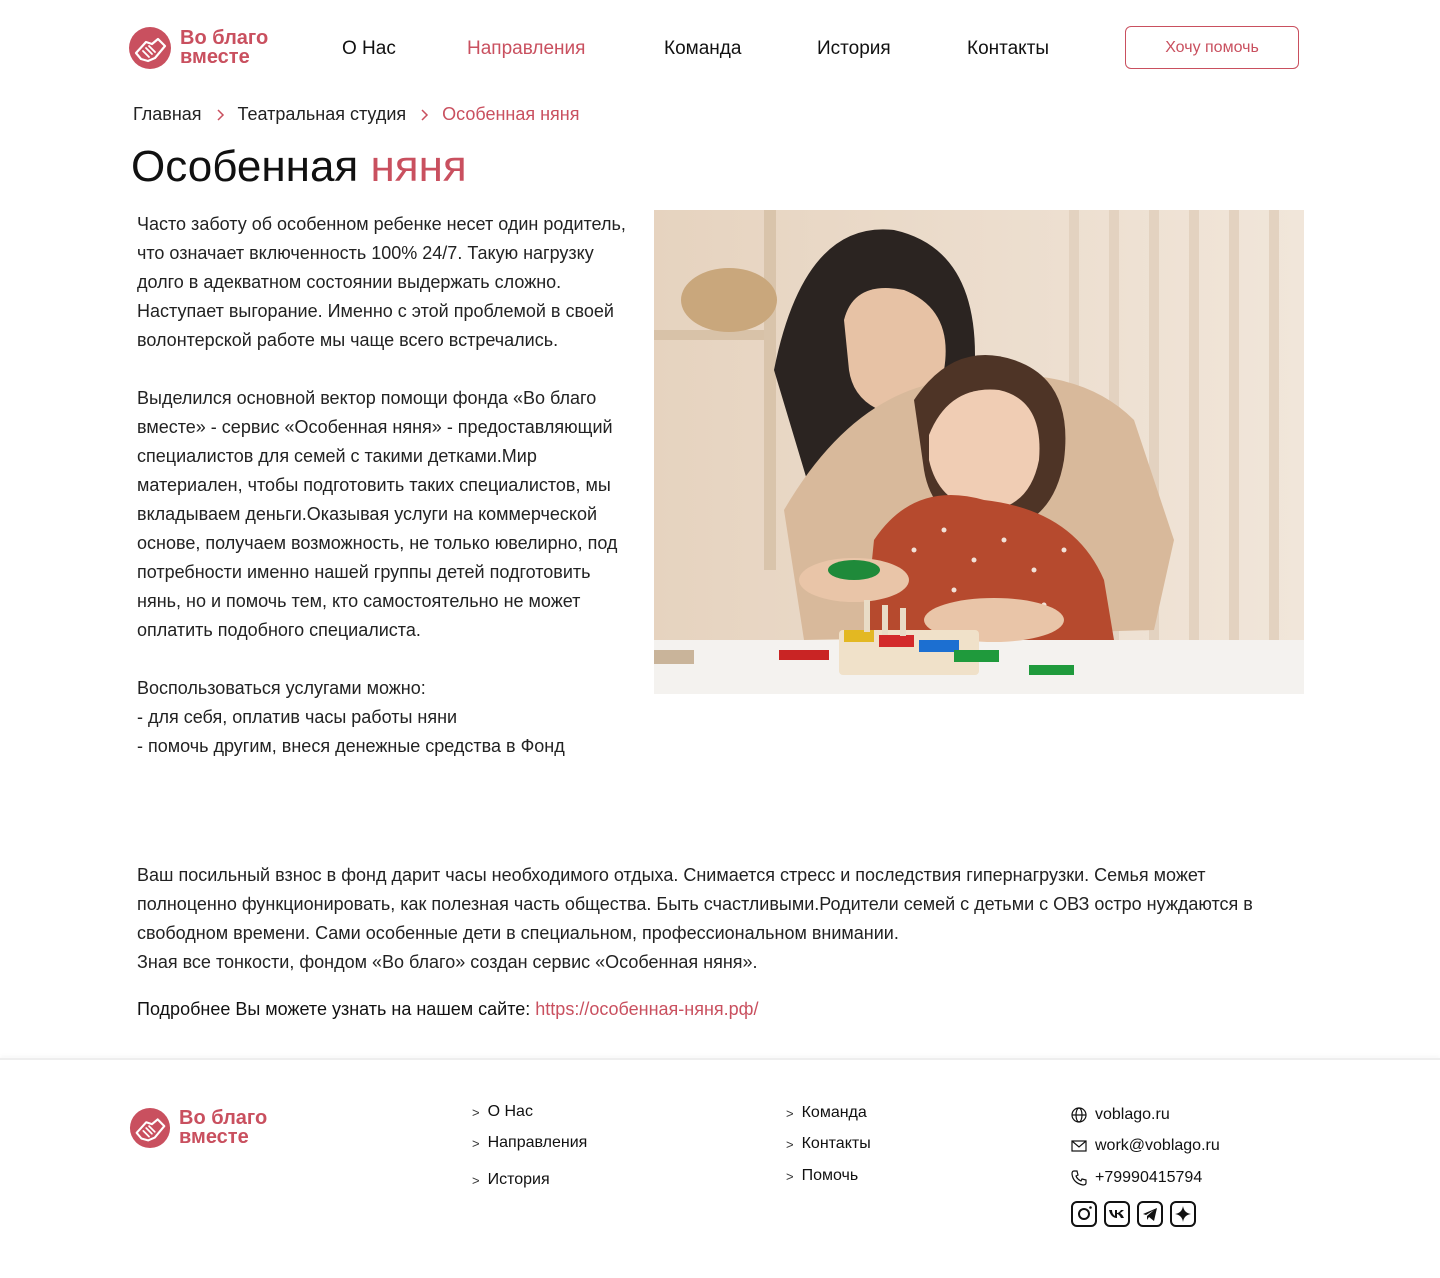 This screenshot has height=1278, width=1440. What do you see at coordinates (1149, 1177) in the screenshot?
I see `contact-phone-label: +79990415794` at bounding box center [1149, 1177].